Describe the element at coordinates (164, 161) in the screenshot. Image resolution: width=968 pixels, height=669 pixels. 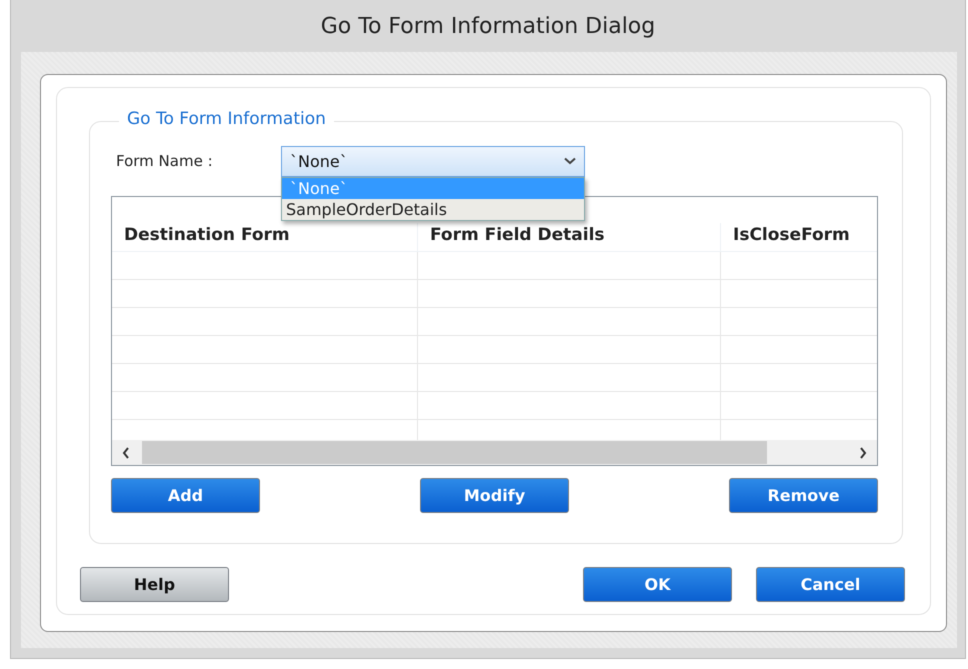
I see `field-label: Form Name :` at that location.